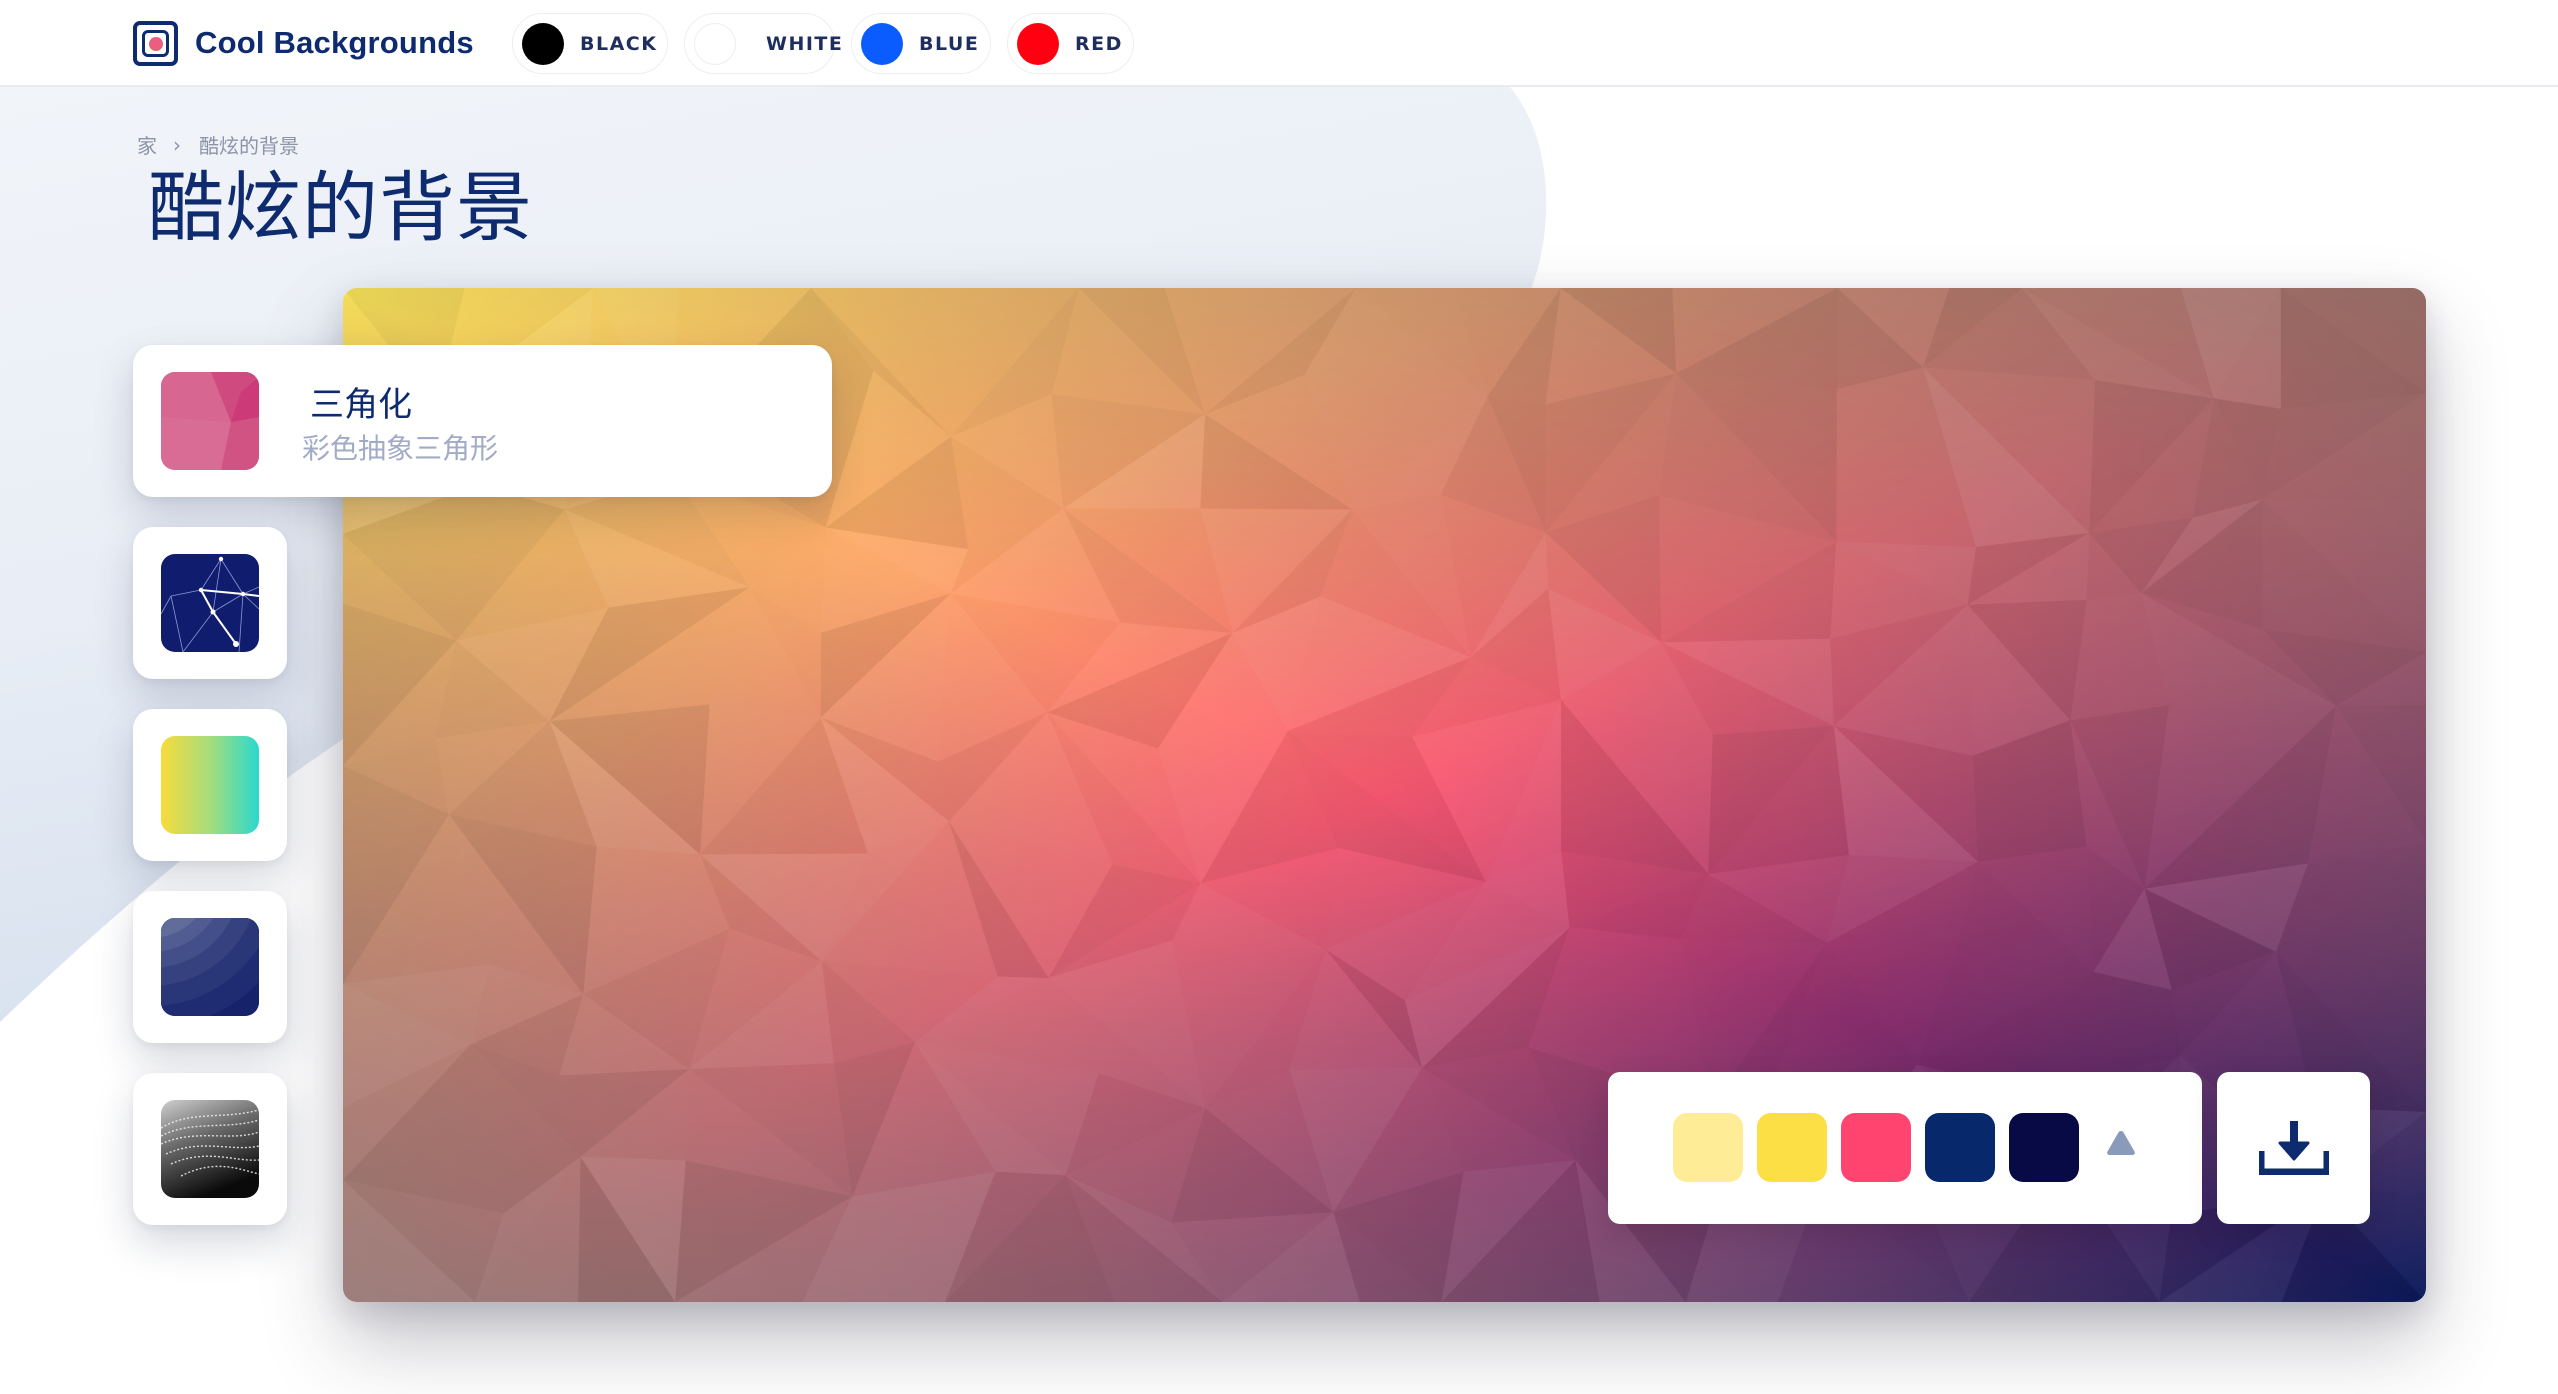 This screenshot has width=2558, height=1394. I want to click on logo-icon, so click(155, 43).